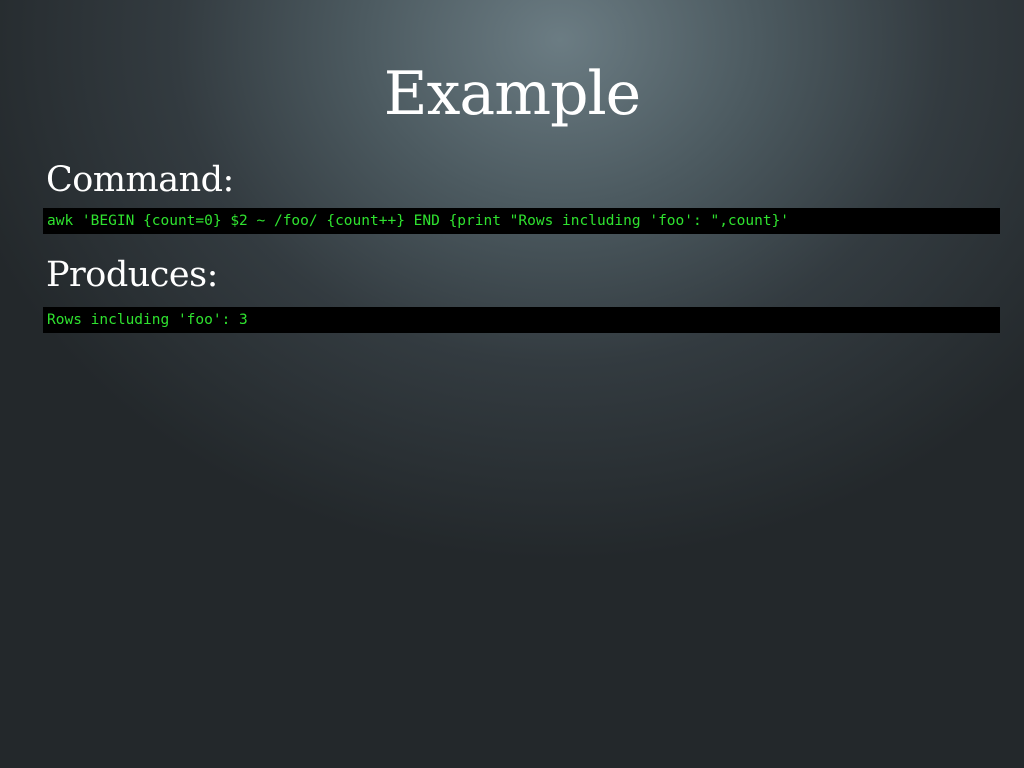  Describe the element at coordinates (521, 320) in the screenshot. I see `output-code-block: Rows including 'foo': 3` at that location.